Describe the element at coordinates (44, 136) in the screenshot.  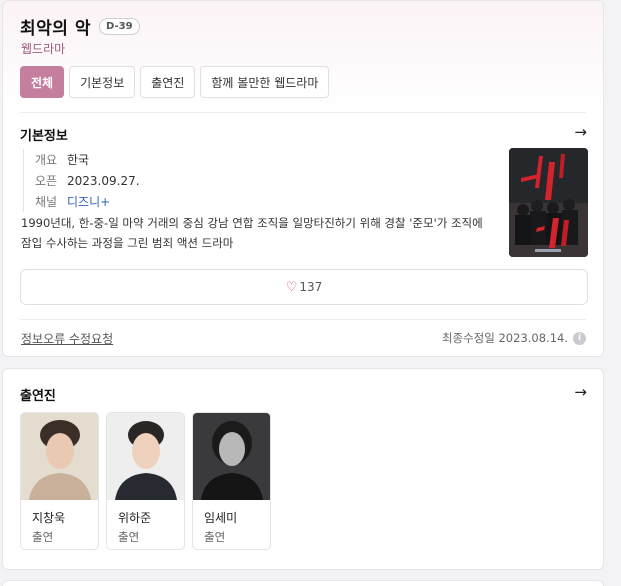
I see `basic-info-heading: 기본정보` at that location.